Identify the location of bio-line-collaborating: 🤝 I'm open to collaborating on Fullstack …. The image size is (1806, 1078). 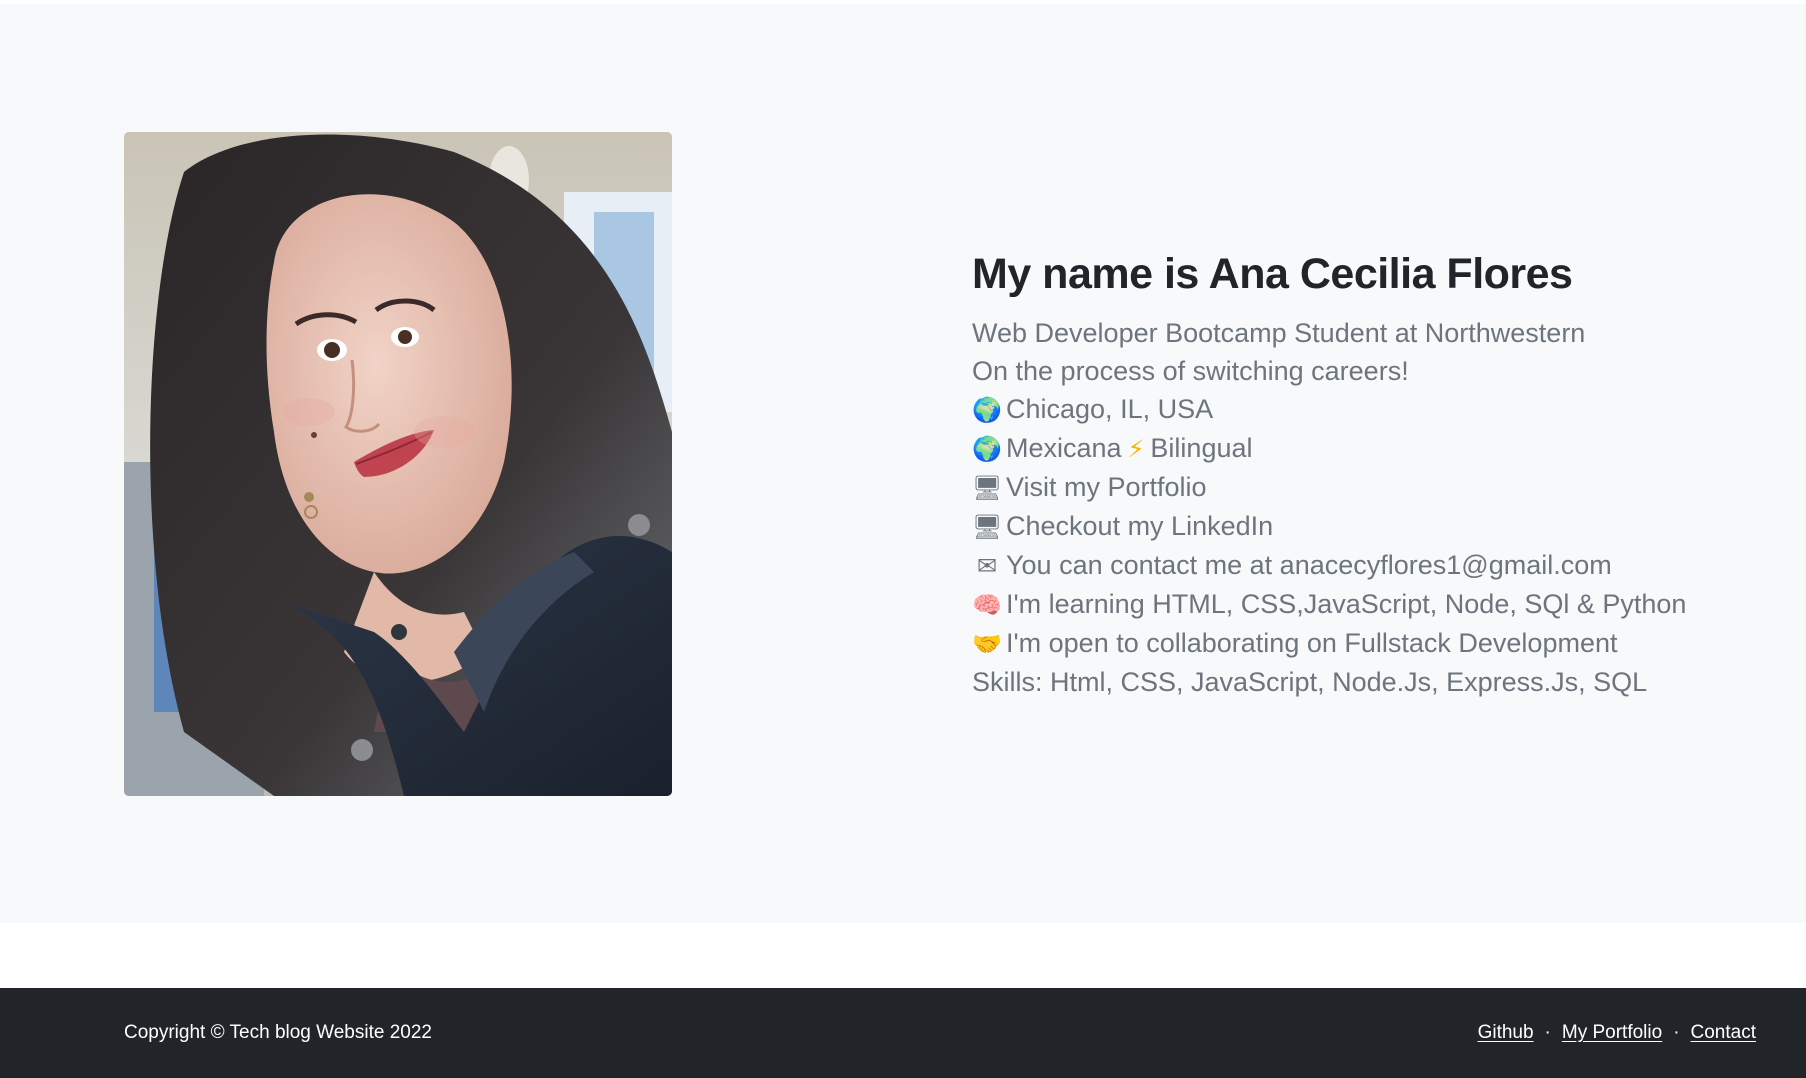
(1362, 643).